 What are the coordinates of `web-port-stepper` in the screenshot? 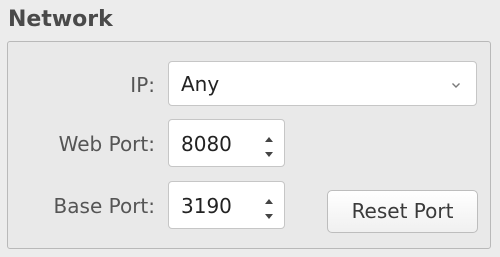 It's located at (269, 143).